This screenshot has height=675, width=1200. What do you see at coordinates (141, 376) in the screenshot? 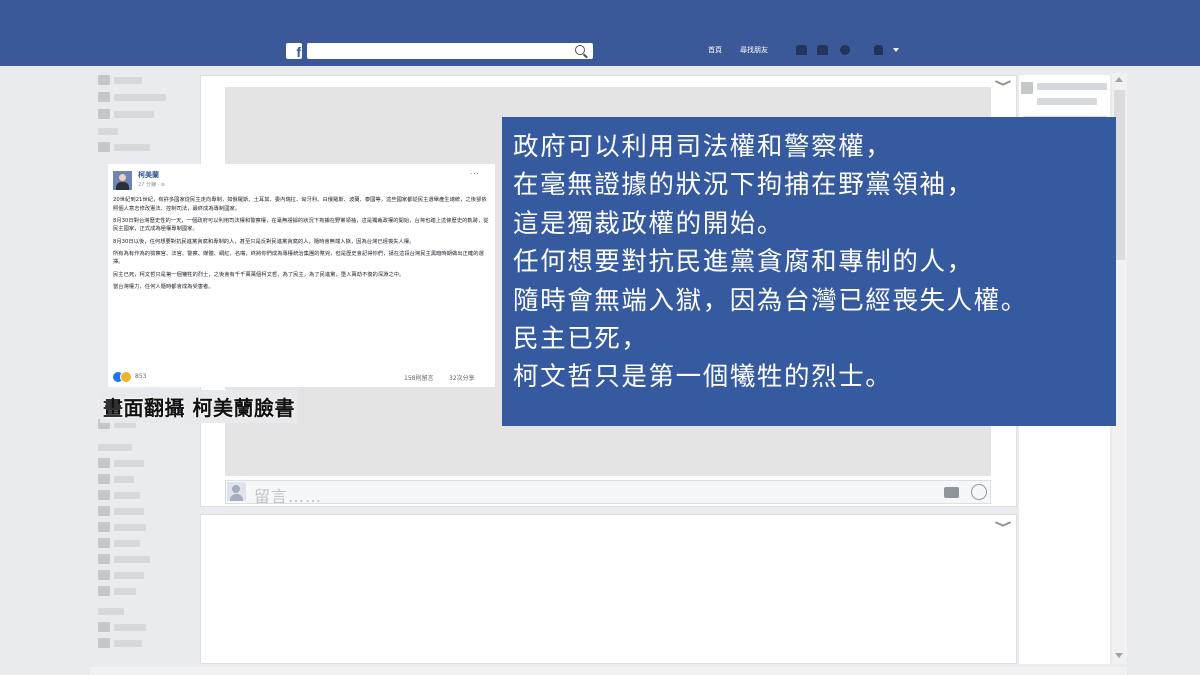
I see `inset-reaction-count: 853` at bounding box center [141, 376].